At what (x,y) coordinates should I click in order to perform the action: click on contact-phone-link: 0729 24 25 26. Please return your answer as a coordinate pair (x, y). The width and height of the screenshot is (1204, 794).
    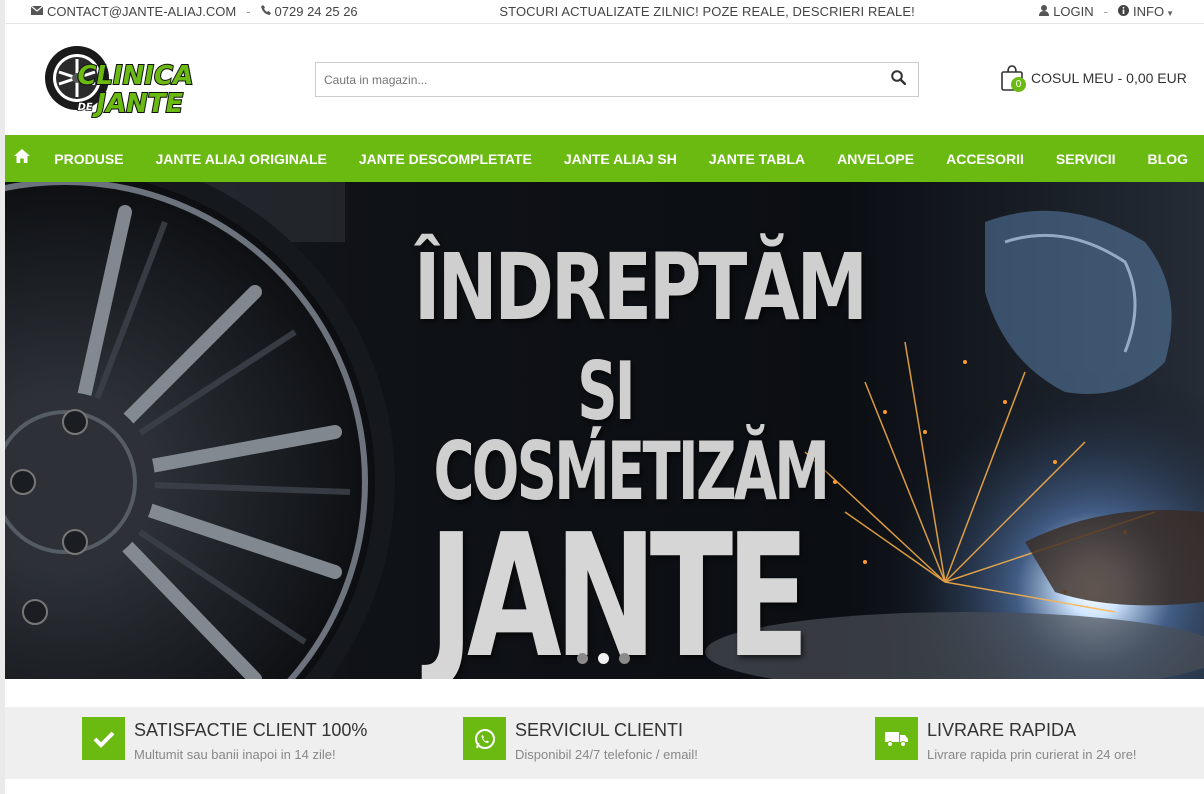
    Looking at the image, I should click on (316, 11).